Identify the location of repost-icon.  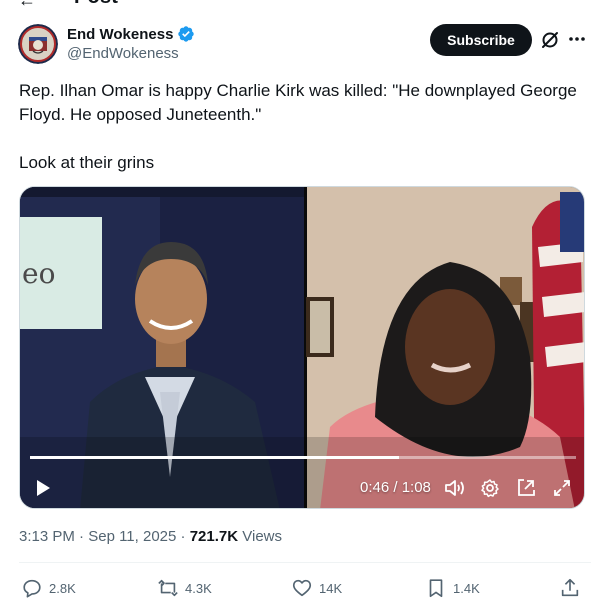
(168, 588).